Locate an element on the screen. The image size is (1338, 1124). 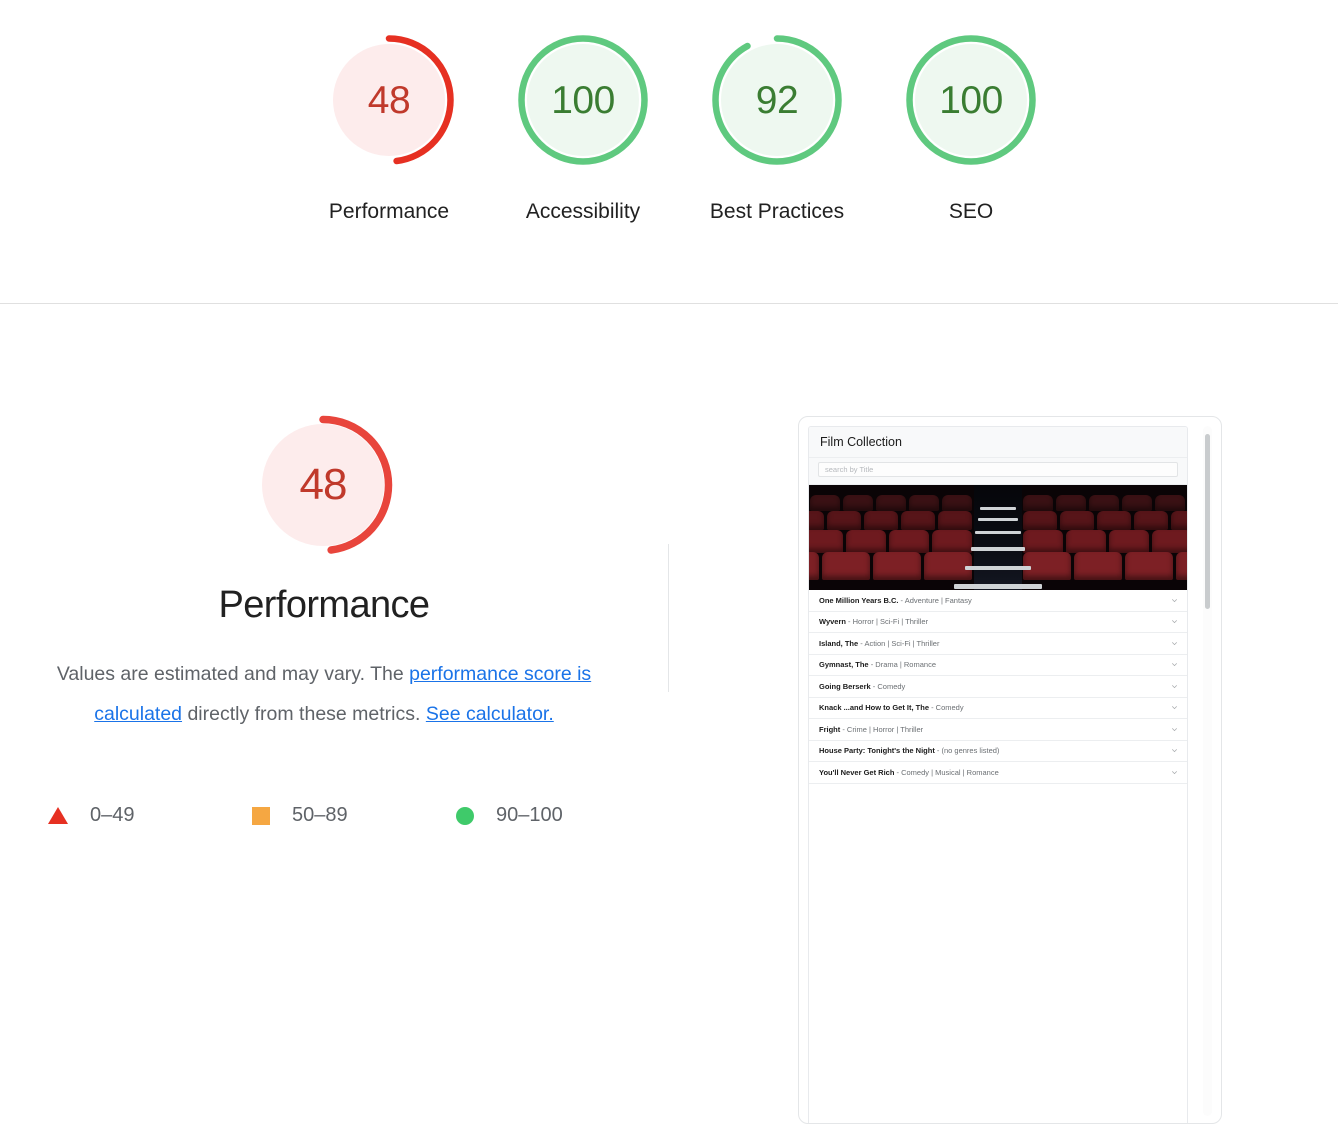
aisle is located at coordinates (998, 537).